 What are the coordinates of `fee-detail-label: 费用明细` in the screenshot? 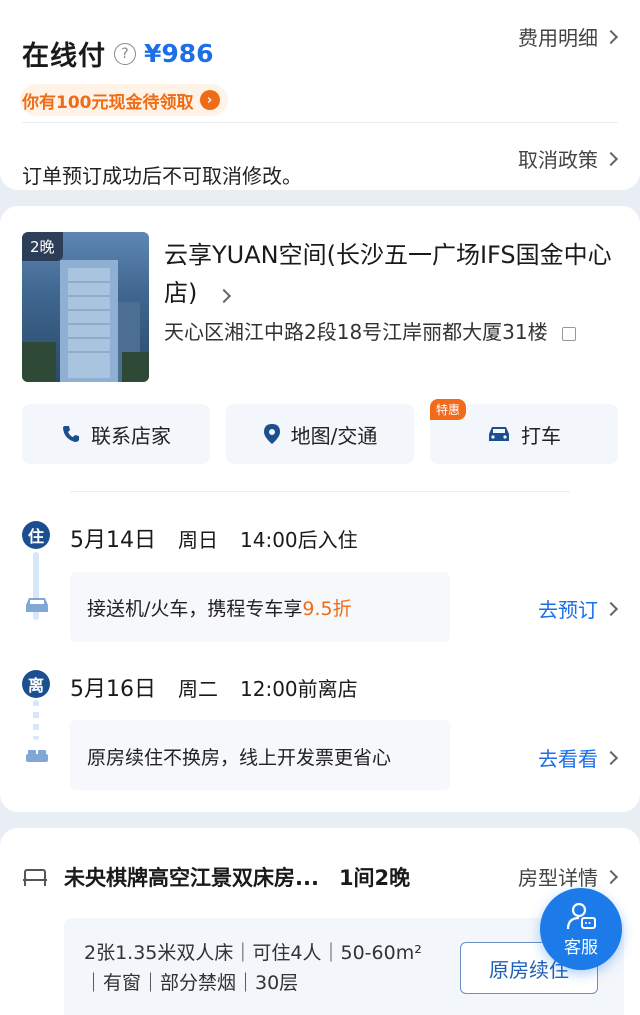 It's located at (558, 38).